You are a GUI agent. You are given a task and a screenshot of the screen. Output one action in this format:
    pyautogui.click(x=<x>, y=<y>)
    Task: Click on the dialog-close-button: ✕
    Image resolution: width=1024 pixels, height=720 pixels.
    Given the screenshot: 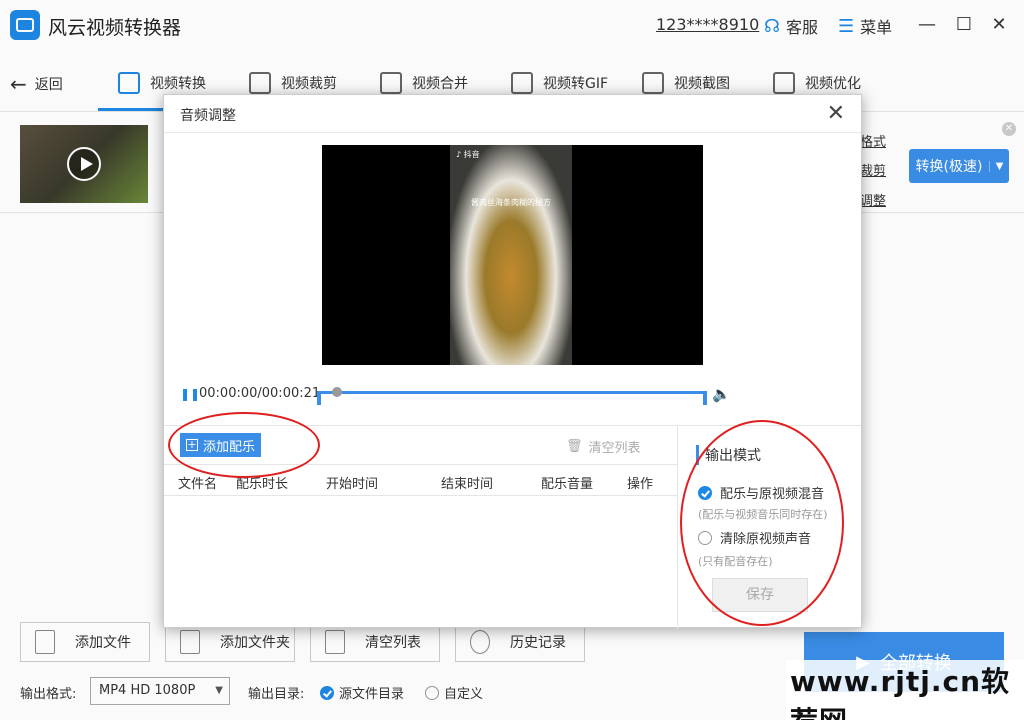 What is the action you would take?
    pyautogui.click(x=836, y=113)
    